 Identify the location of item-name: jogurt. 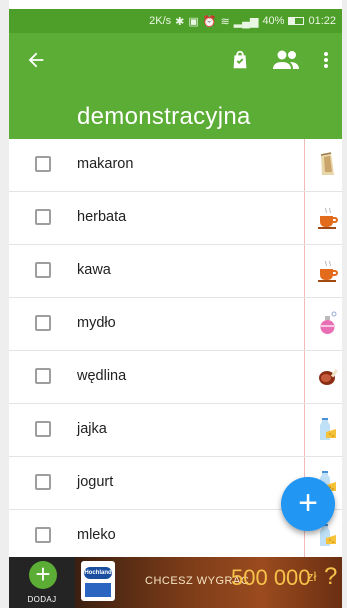
(95, 482).